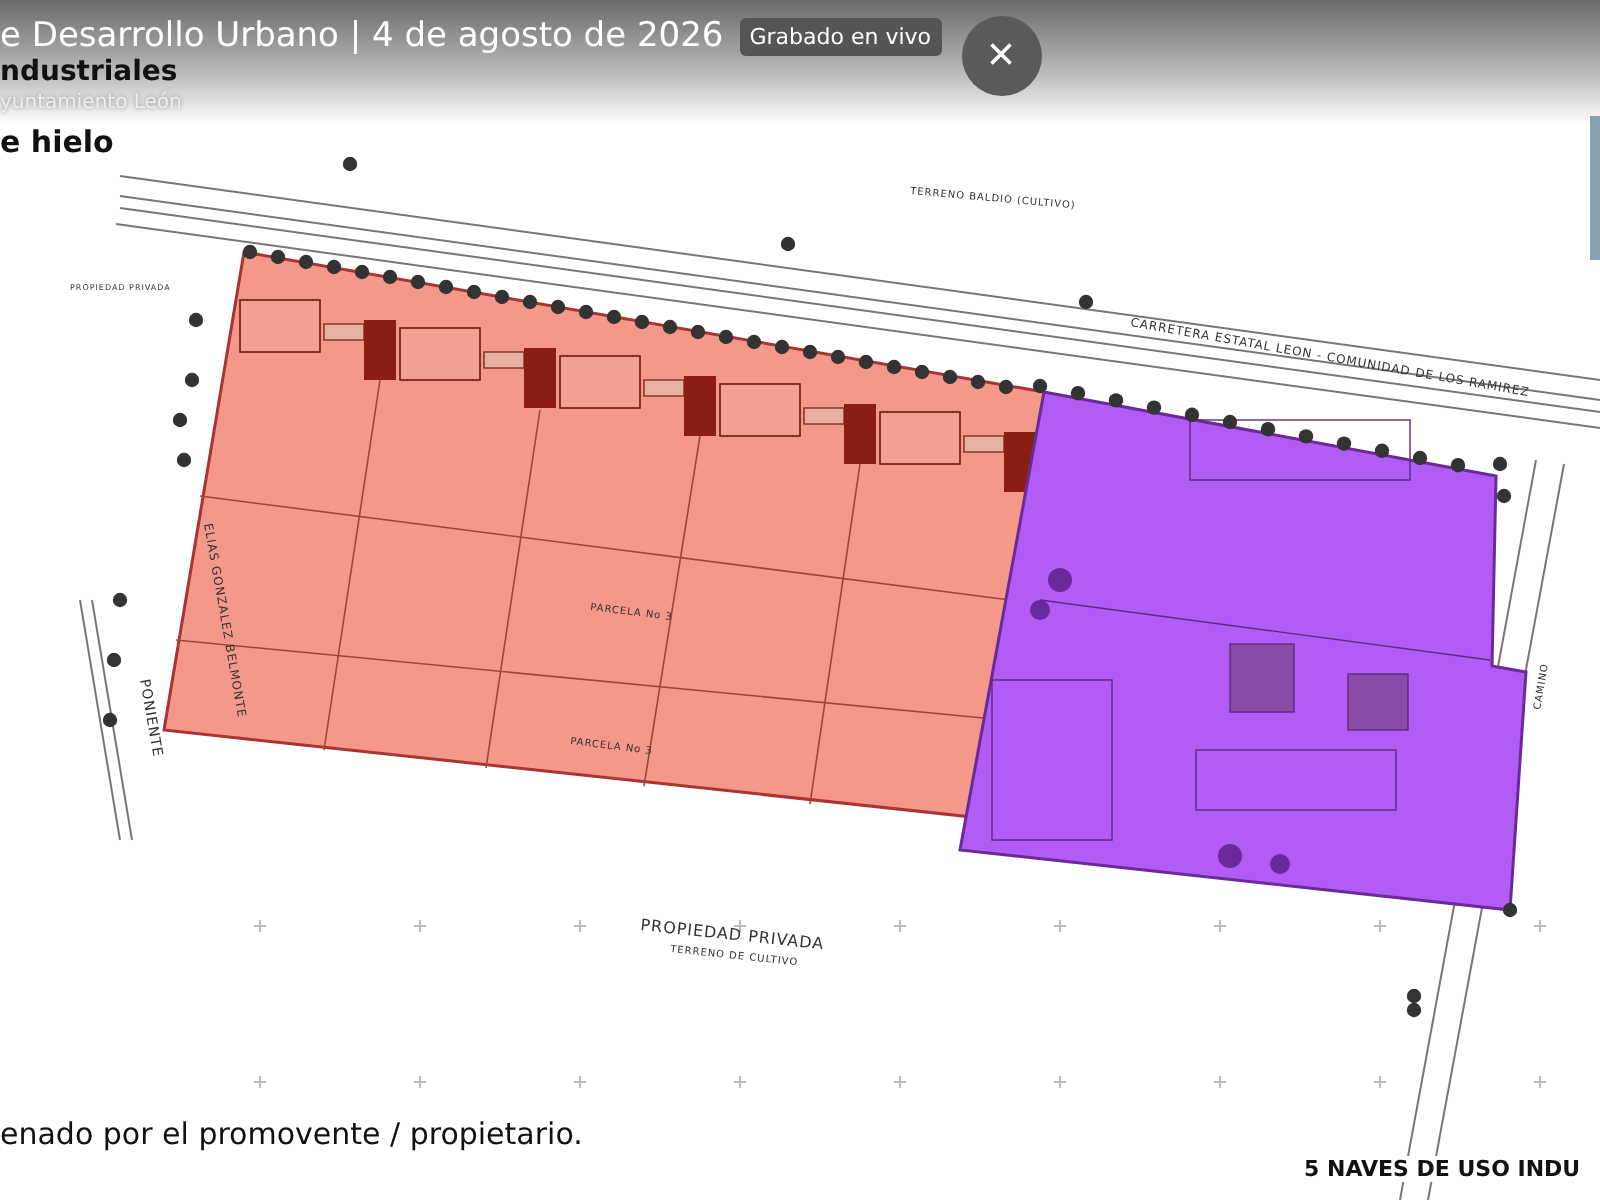  What do you see at coordinates (840, 37) in the screenshot?
I see `live-badge: Grabado en vivo` at bounding box center [840, 37].